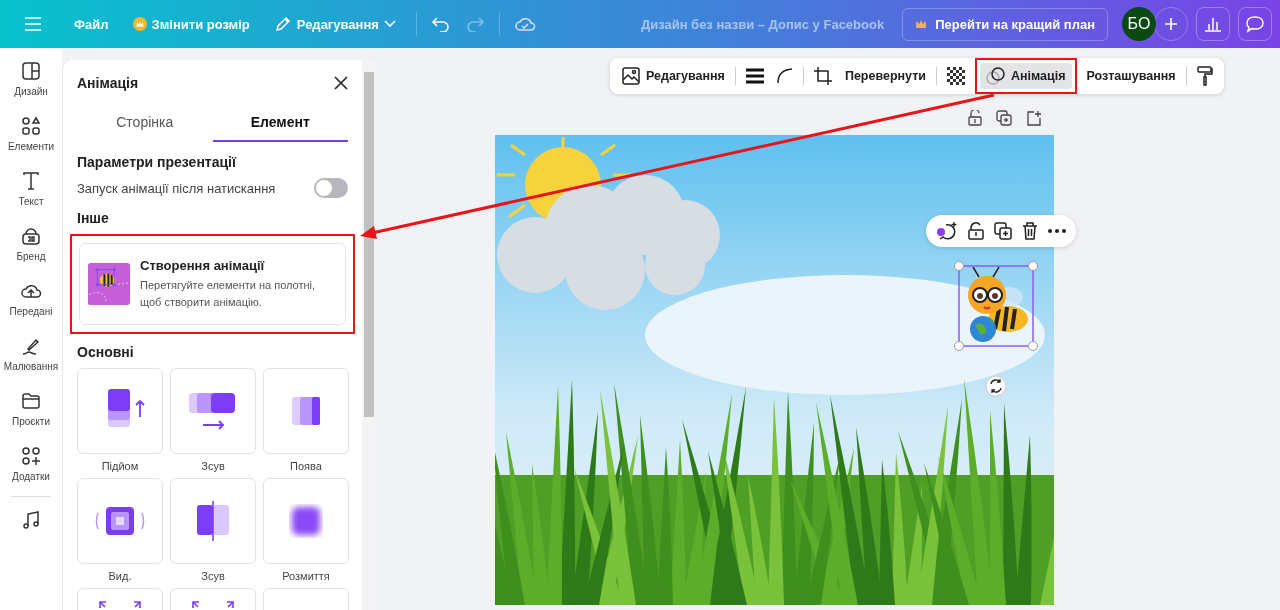 This screenshot has height=610, width=1280. I want to click on speech-bubble-icon, so click(1255, 24).